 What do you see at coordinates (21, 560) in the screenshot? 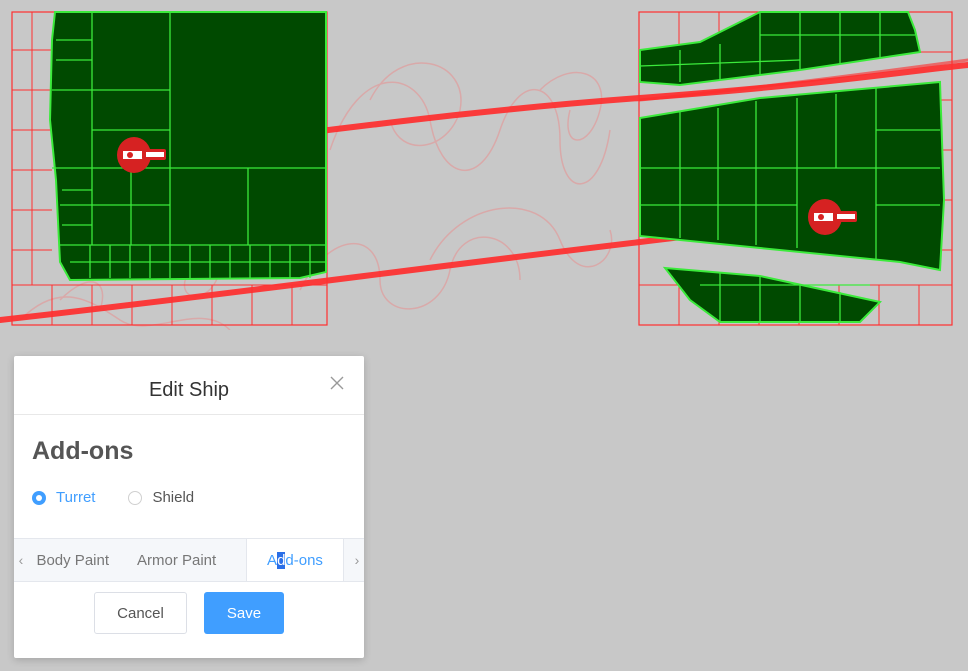
I see `chevron-left-icon: ‹` at bounding box center [21, 560].